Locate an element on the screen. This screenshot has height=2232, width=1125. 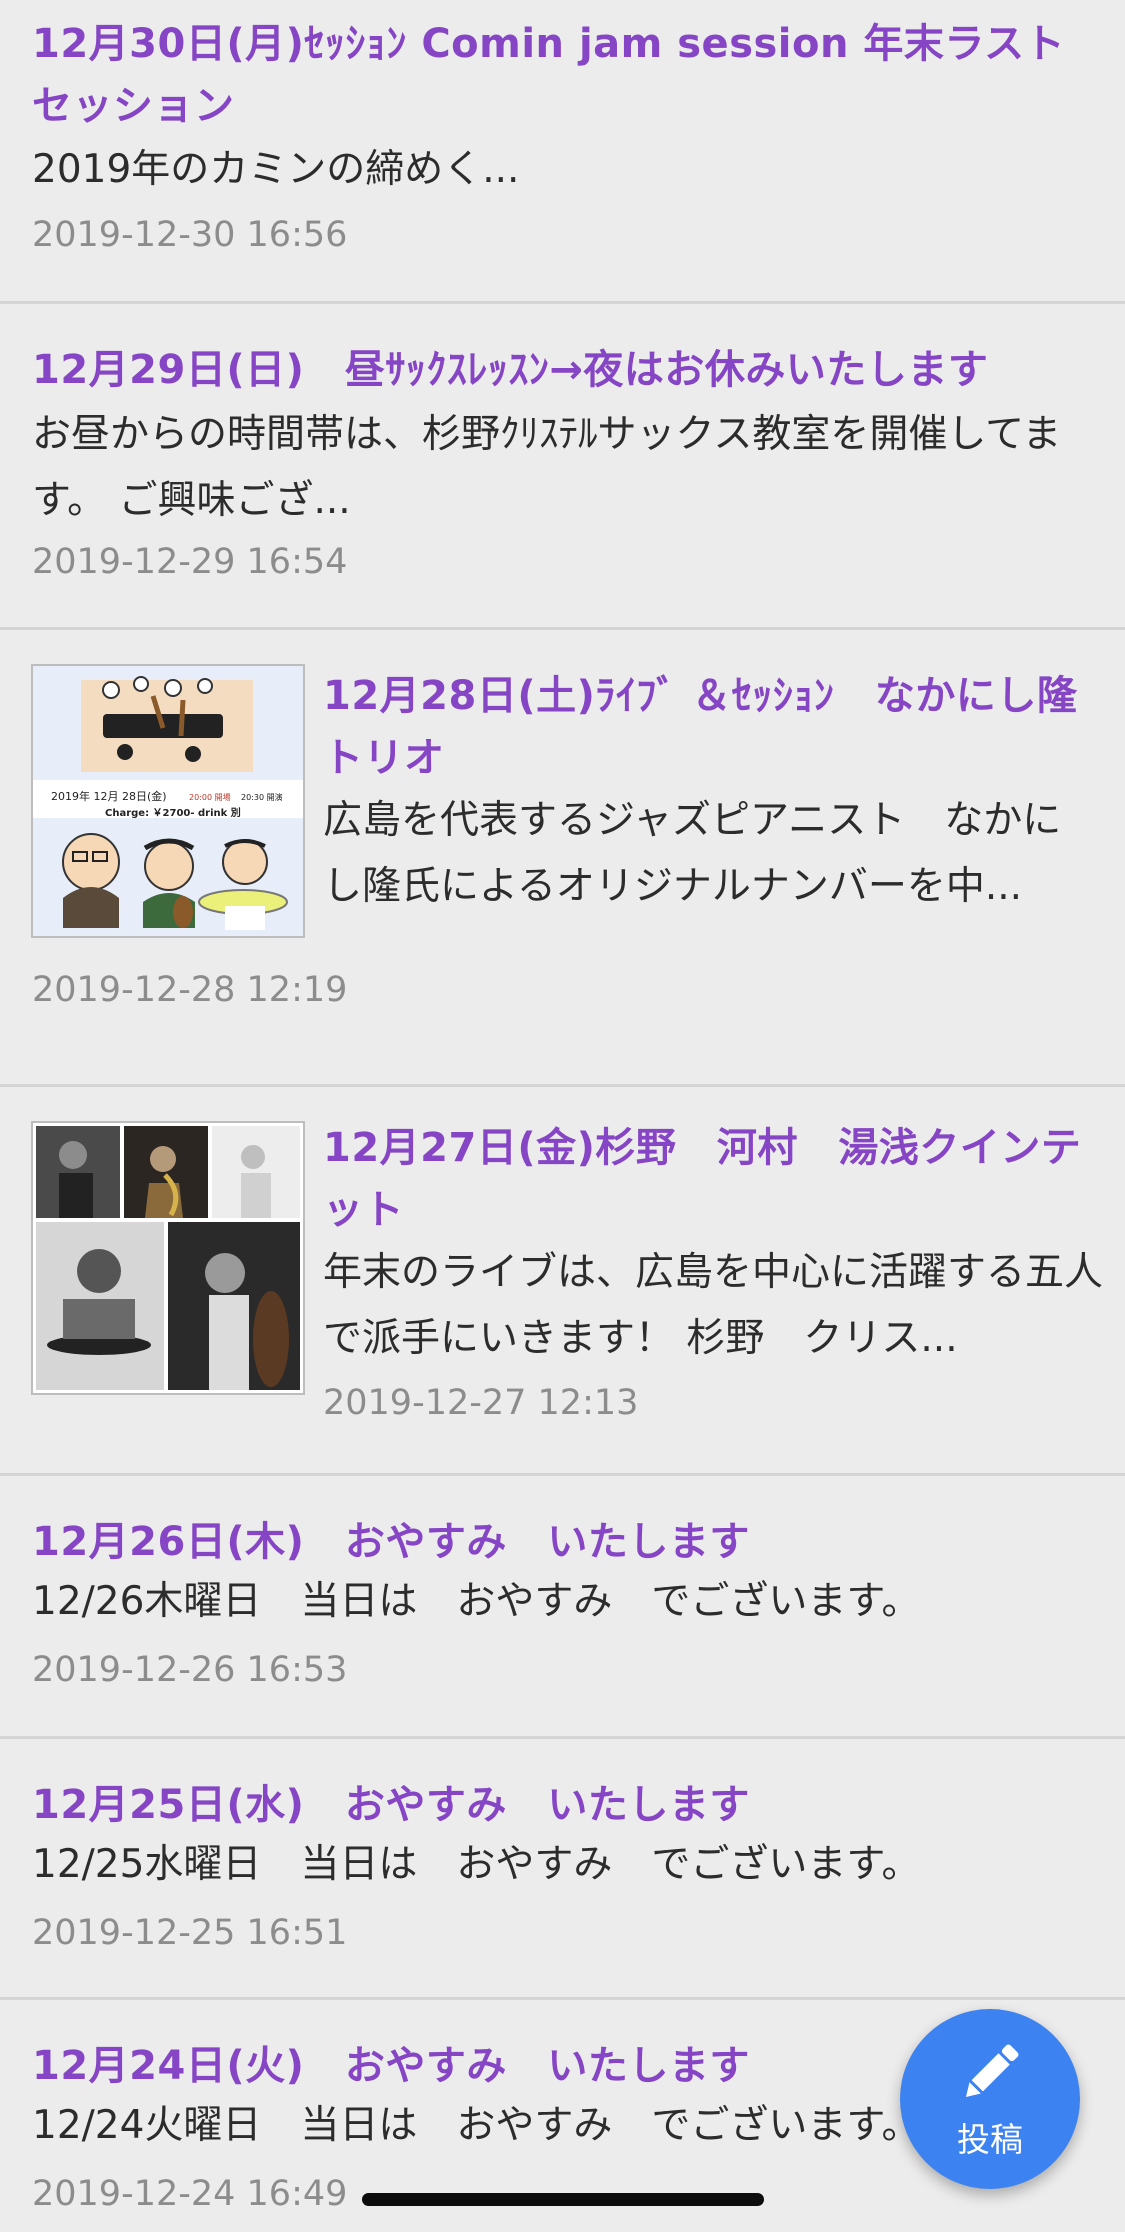
post-date: 2019-12-27 12:13 is located at coordinates (481, 1403).